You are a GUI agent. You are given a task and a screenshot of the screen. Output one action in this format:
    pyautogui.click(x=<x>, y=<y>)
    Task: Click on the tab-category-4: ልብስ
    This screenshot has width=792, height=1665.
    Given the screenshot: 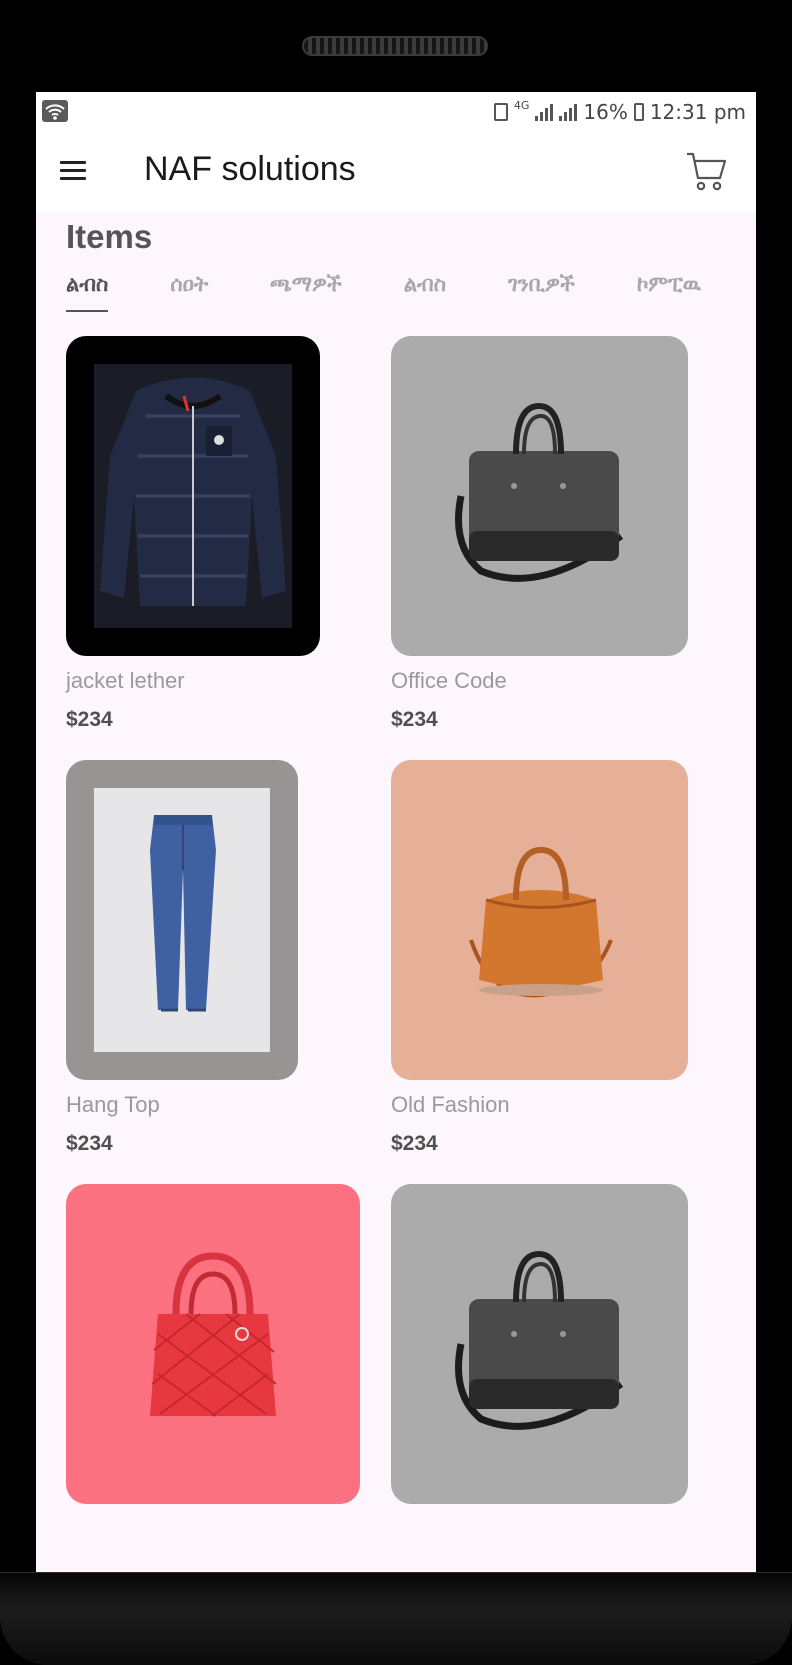 What is the action you would take?
    pyautogui.click(x=425, y=292)
    